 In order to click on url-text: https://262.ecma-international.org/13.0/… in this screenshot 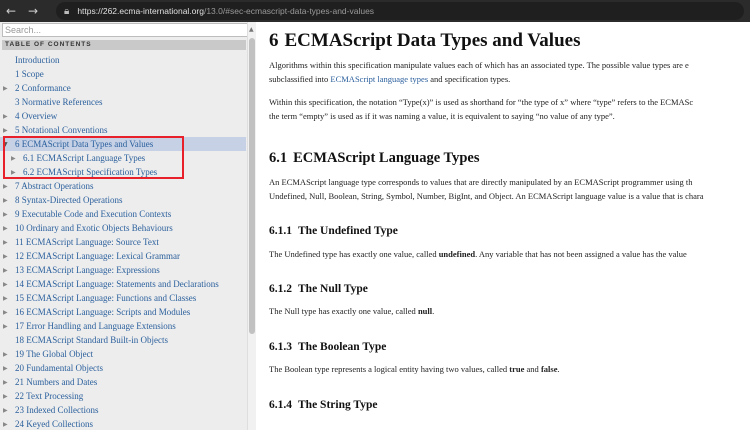, I will do `click(226, 11)`.